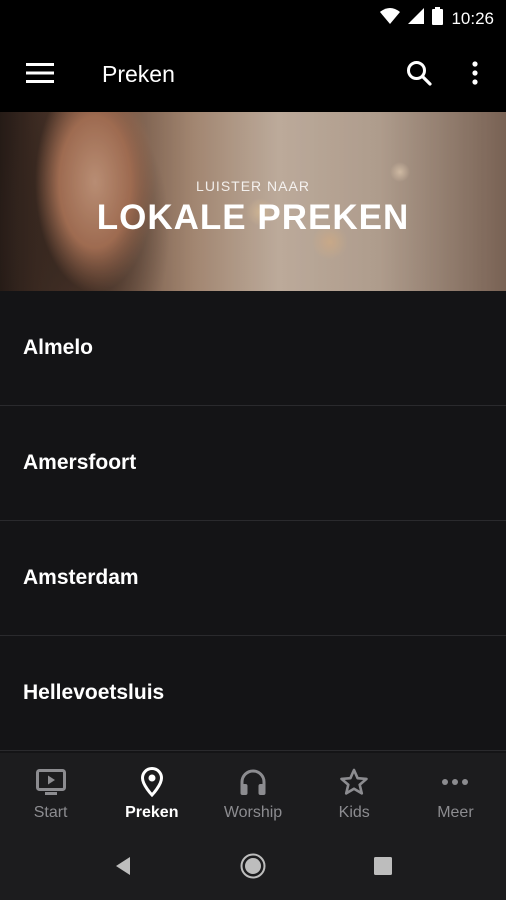  What do you see at coordinates (51, 782) in the screenshot?
I see `tv-icon` at bounding box center [51, 782].